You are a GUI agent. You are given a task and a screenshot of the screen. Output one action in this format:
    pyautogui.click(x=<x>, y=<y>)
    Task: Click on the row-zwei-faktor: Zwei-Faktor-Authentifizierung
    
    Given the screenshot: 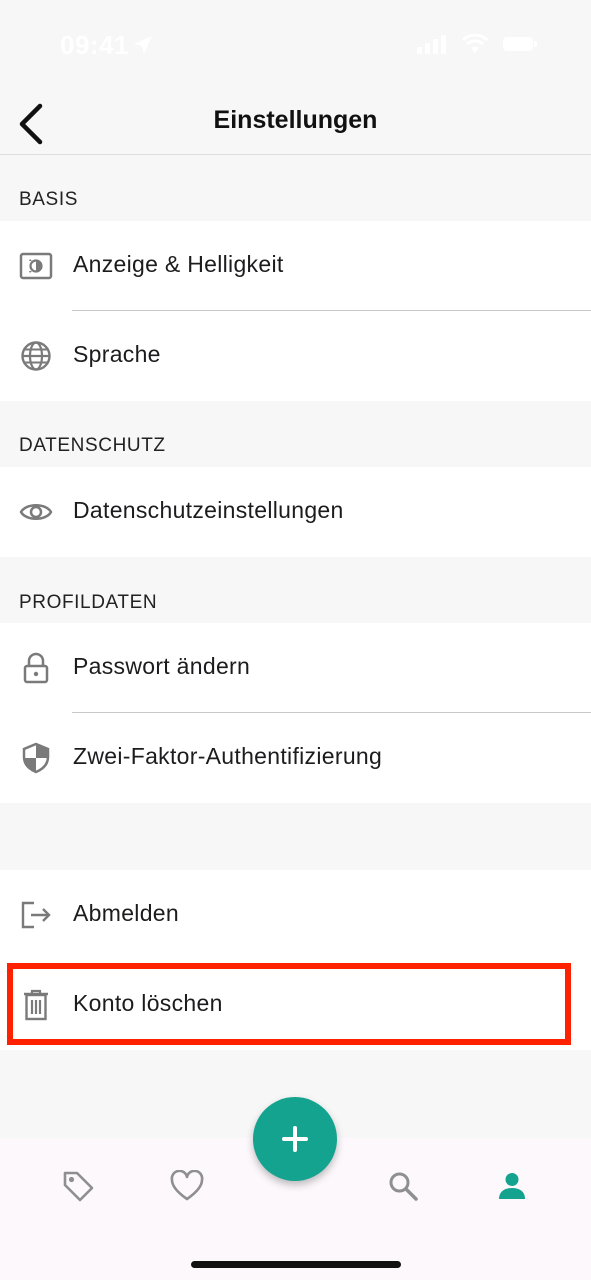 What is the action you would take?
    pyautogui.click(x=295, y=758)
    